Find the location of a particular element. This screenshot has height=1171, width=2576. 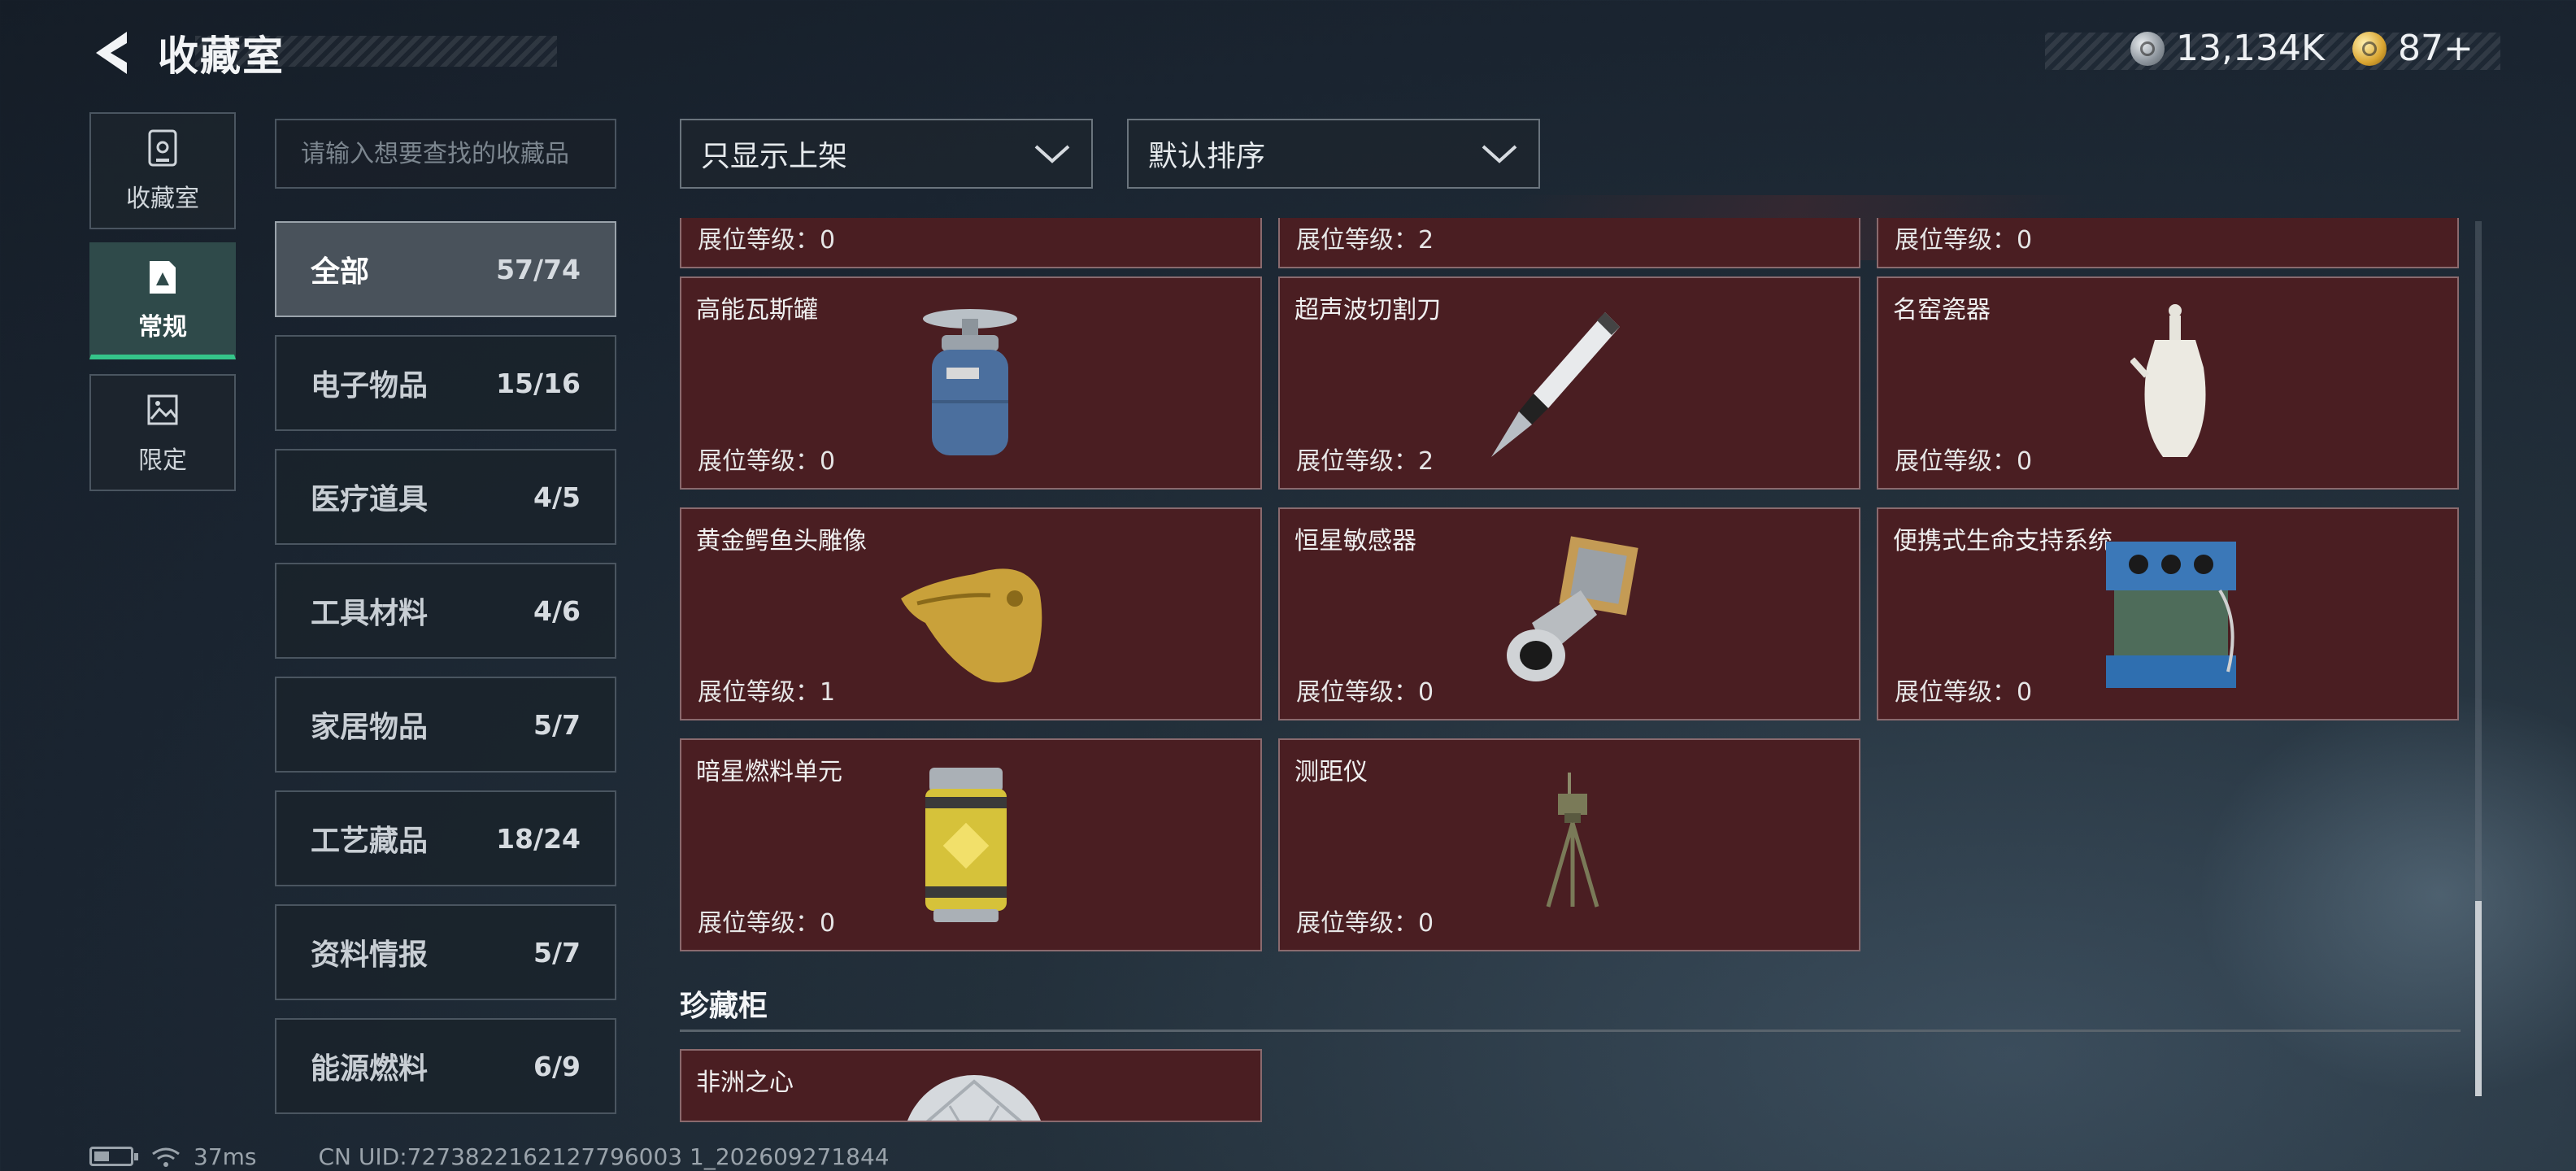

collection-card: 测距仪 展位等级：0 is located at coordinates (1569, 844).